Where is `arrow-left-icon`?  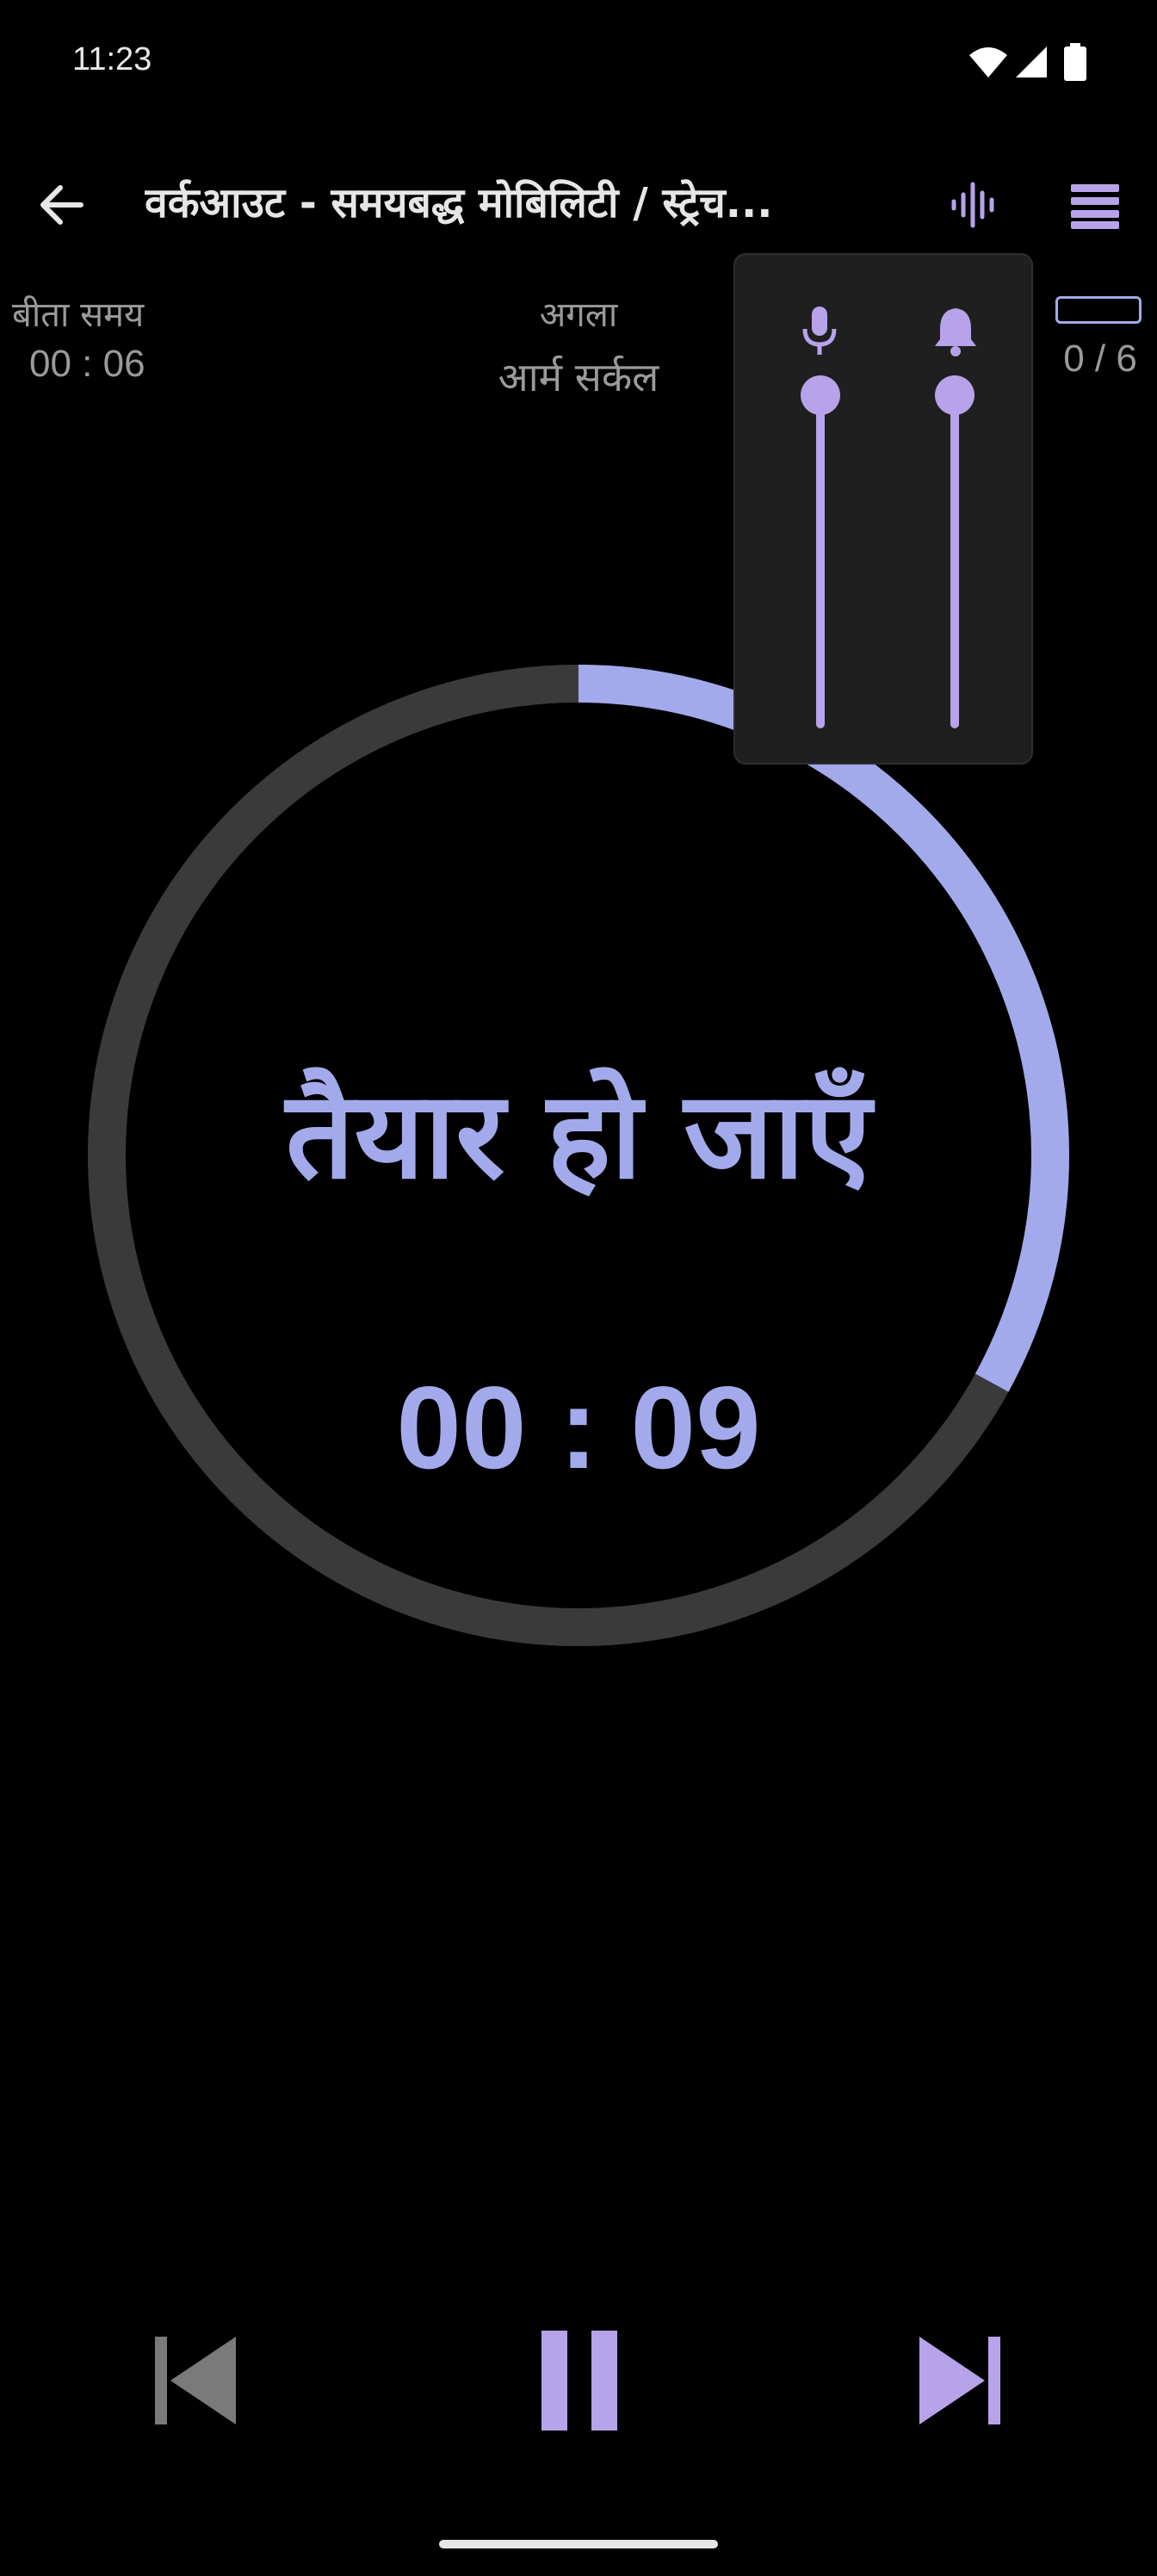 arrow-left-icon is located at coordinates (62, 205).